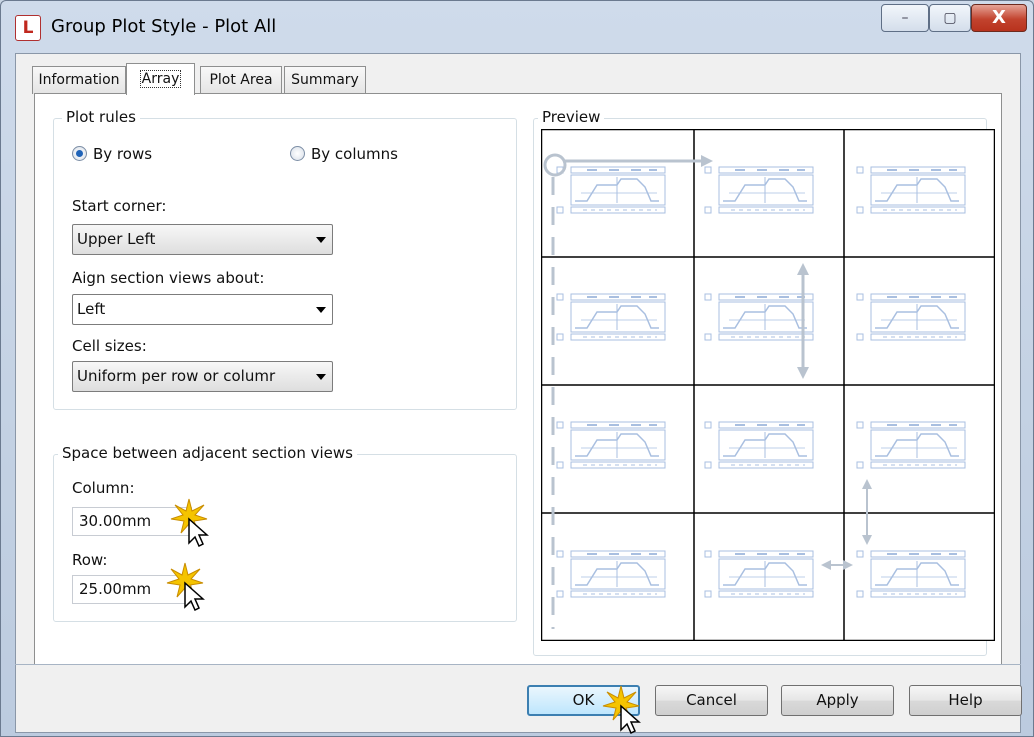  I want to click on close-icon: X, so click(999, 17).